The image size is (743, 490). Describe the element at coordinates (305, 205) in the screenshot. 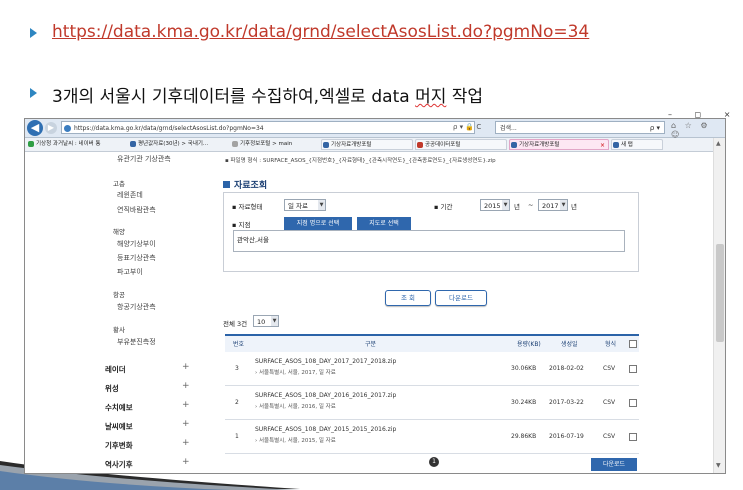

I see `data-type-select: 일 자료 ▼` at that location.